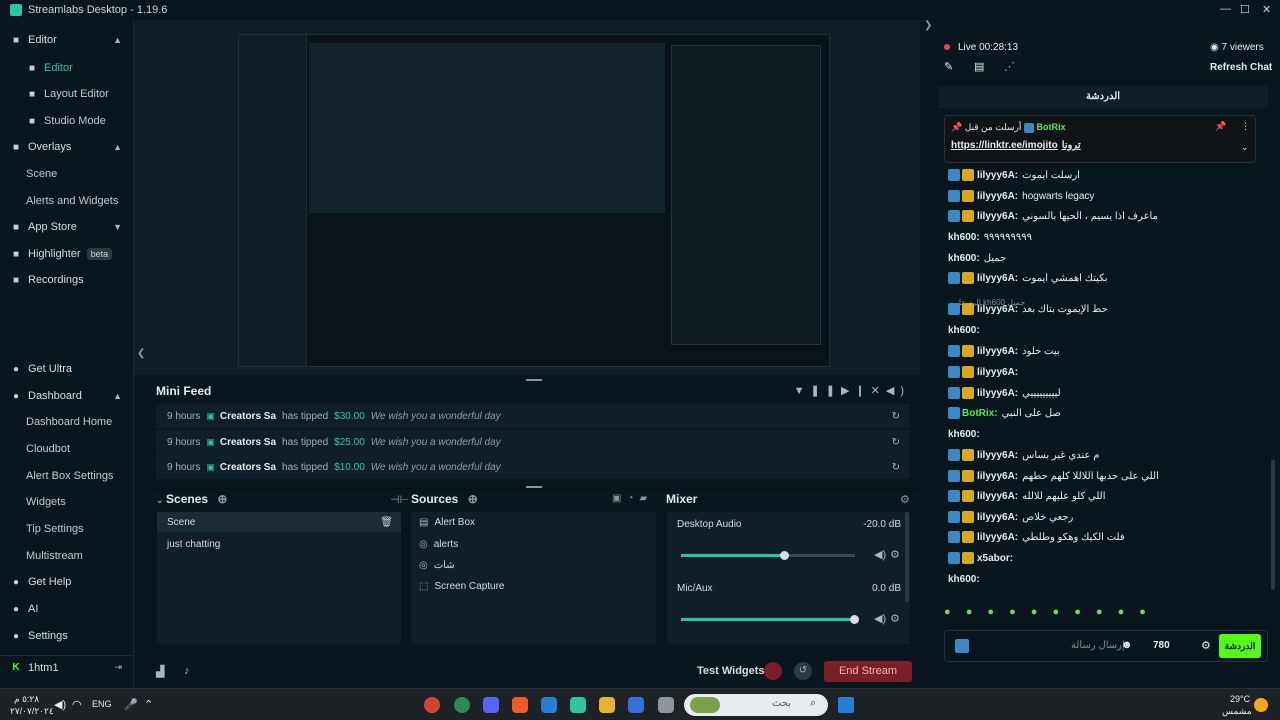  I want to click on sidebar-item-ai: ● AI, so click(67, 609).